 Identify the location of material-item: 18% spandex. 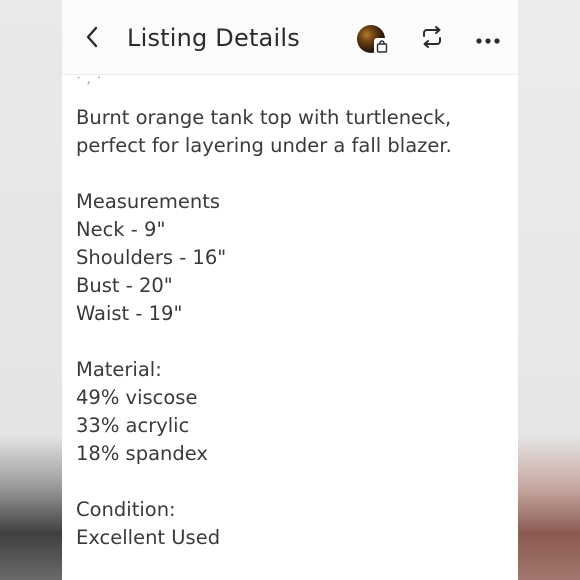
(142, 453).